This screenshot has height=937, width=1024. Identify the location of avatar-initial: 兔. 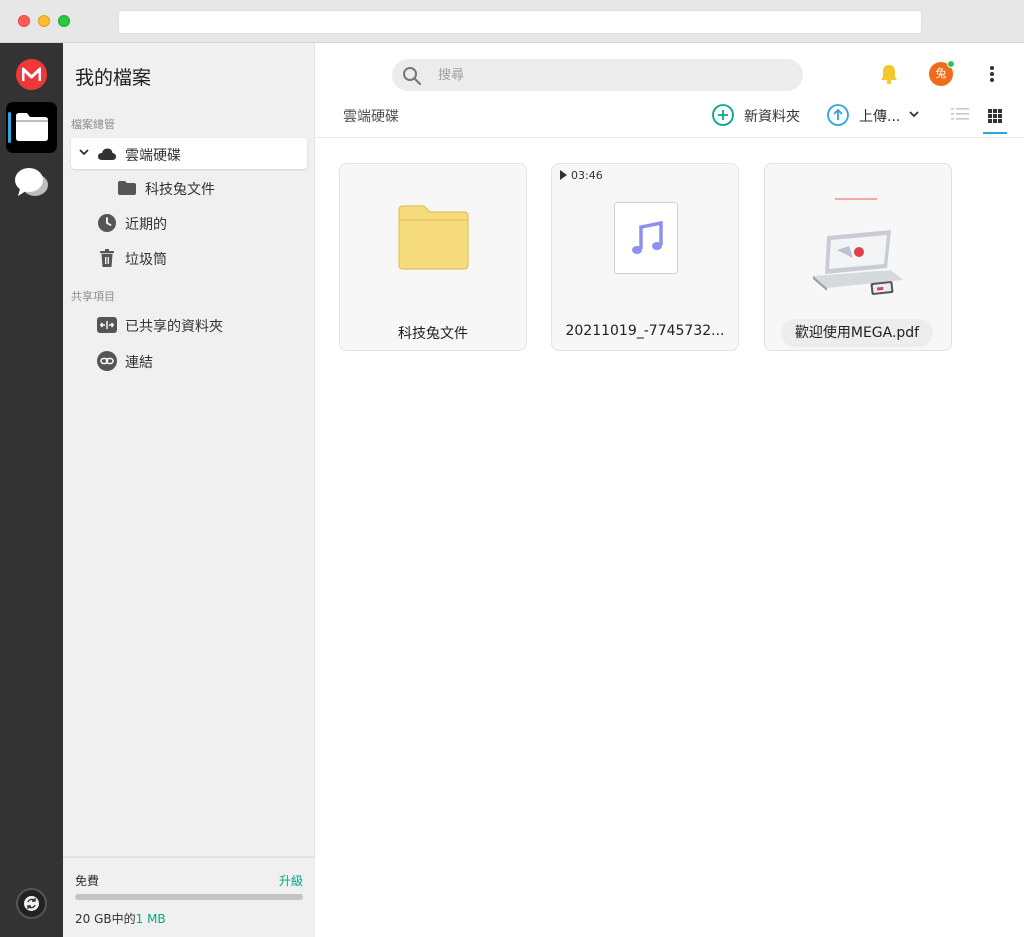
(941, 73).